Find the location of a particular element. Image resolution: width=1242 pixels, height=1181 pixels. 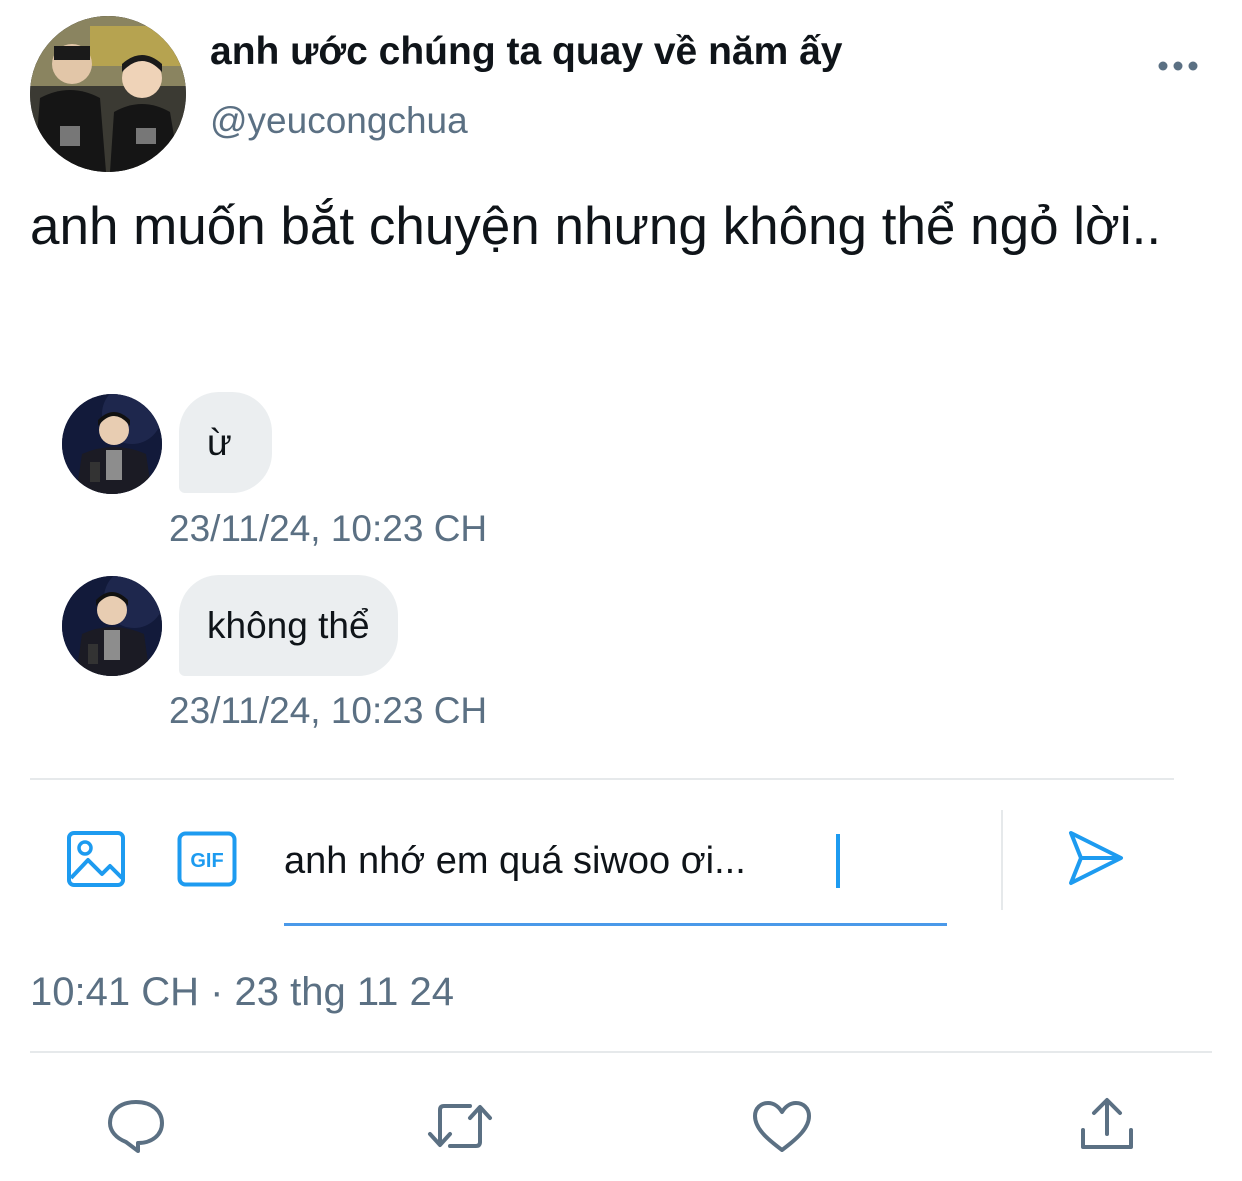

post-timestamp: 10:41 CH · 23 thg 11 24 is located at coordinates (242, 992).